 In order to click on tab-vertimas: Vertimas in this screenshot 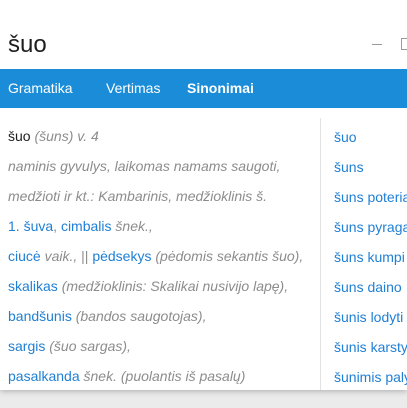, I will do `click(133, 88)`.